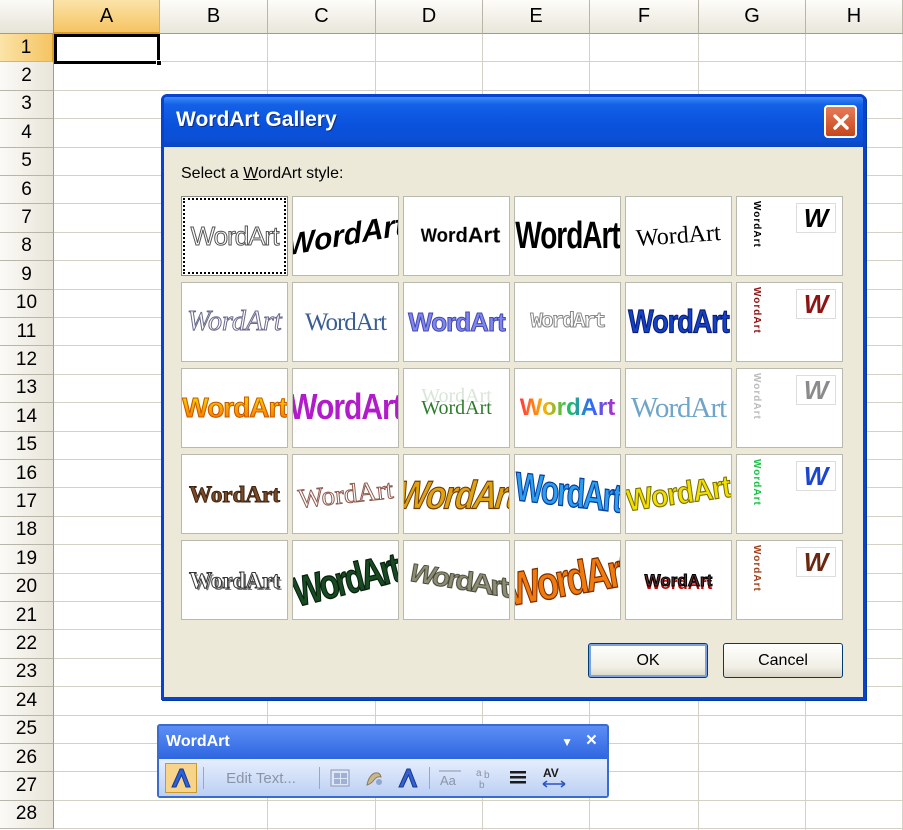 Image resolution: width=903 pixels, height=830 pixels. What do you see at coordinates (27, 133) in the screenshot?
I see `row-header-4: 4` at bounding box center [27, 133].